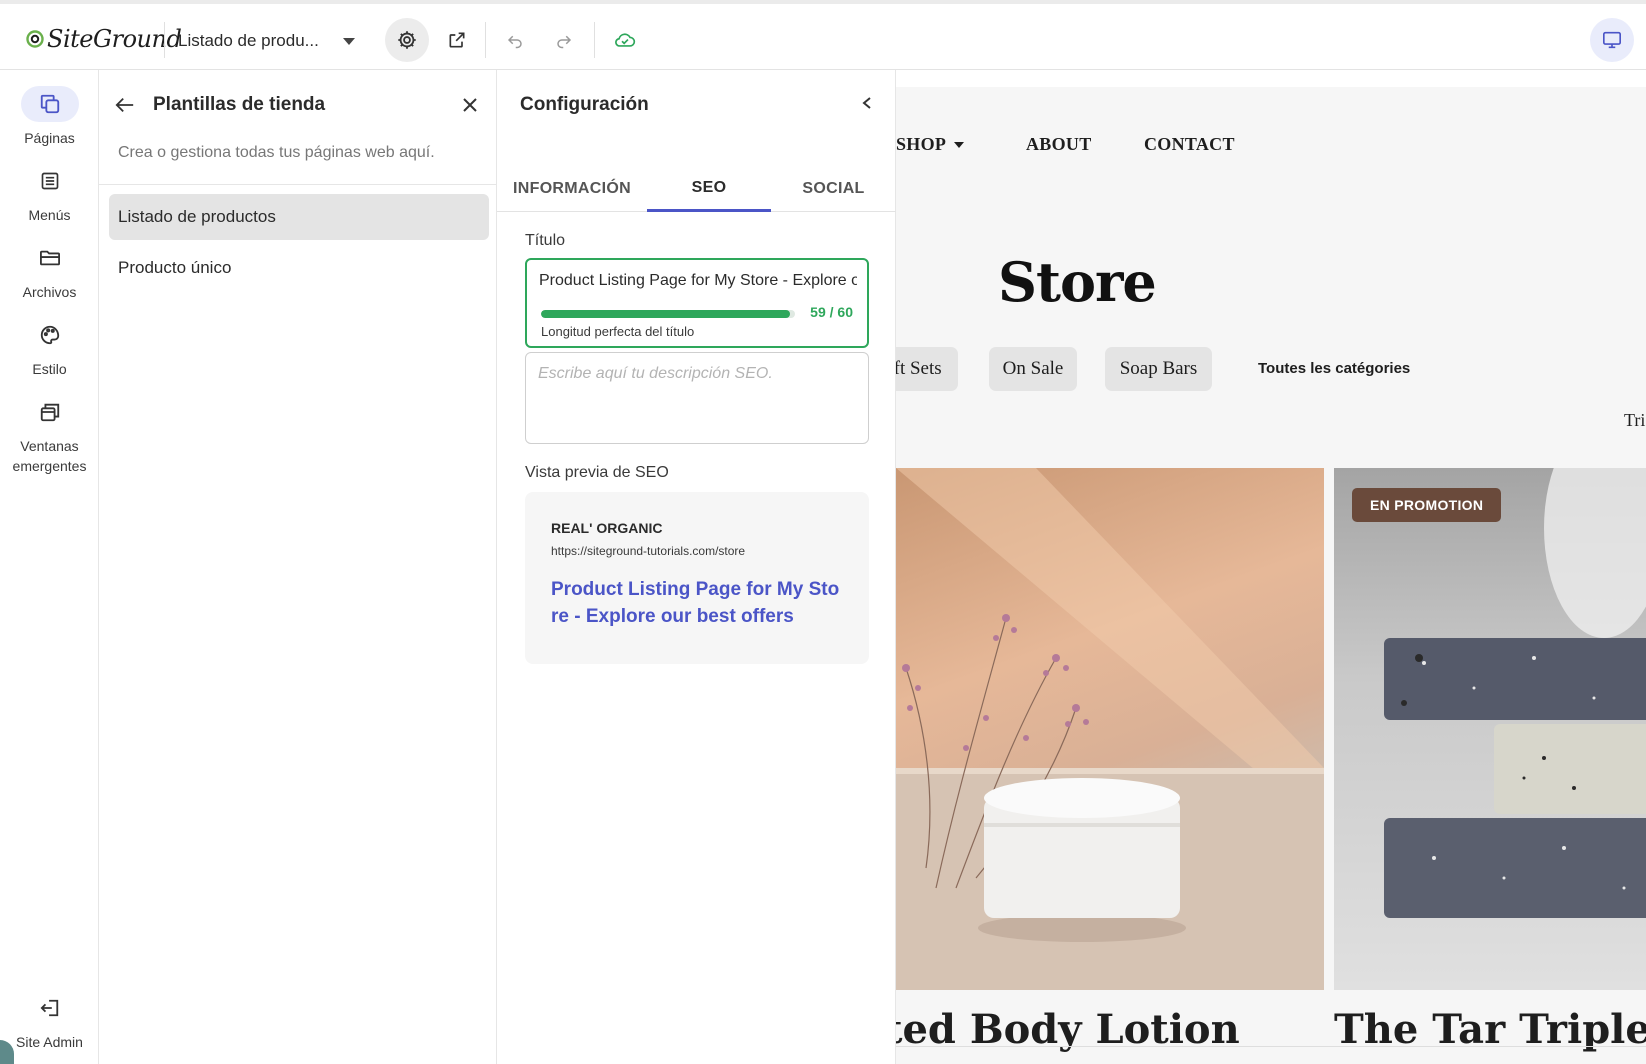  Describe the element at coordinates (348, 41) in the screenshot. I see `chevron-down-icon` at that location.